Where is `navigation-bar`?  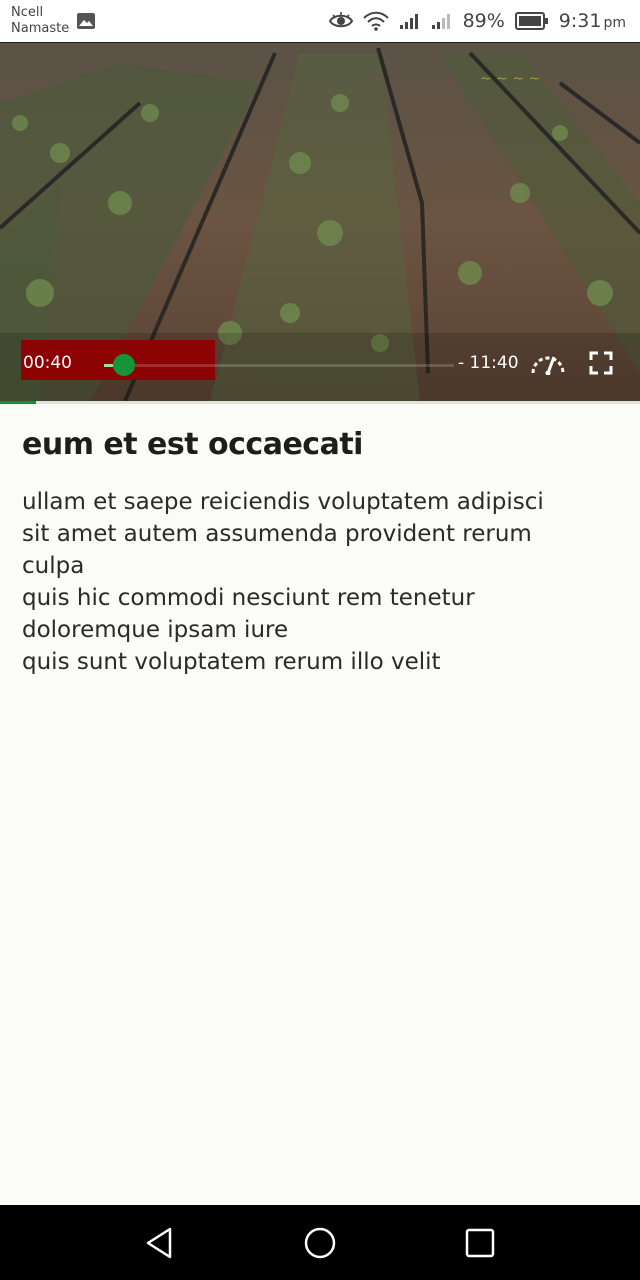
navigation-bar is located at coordinates (320, 1242).